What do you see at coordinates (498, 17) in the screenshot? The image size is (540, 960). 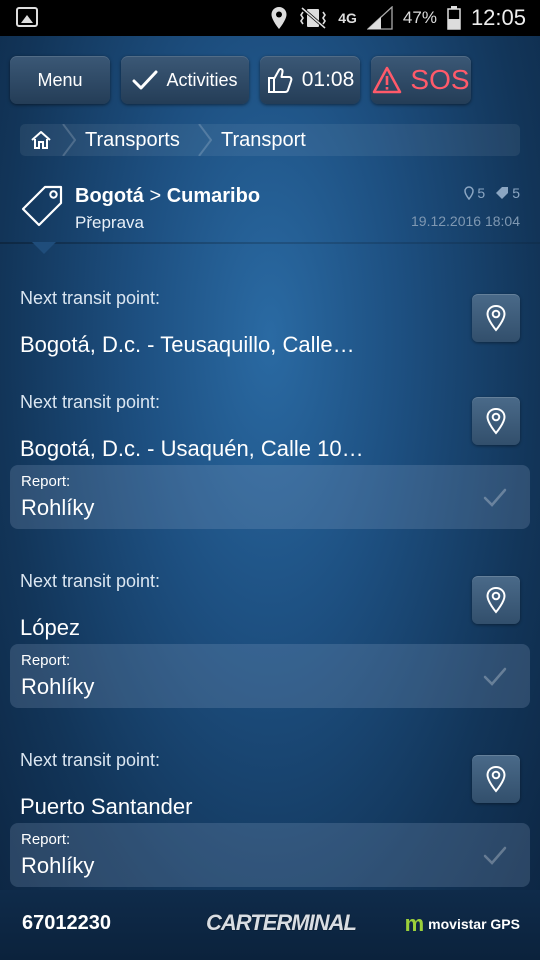 I see `clock: 12:05` at bounding box center [498, 17].